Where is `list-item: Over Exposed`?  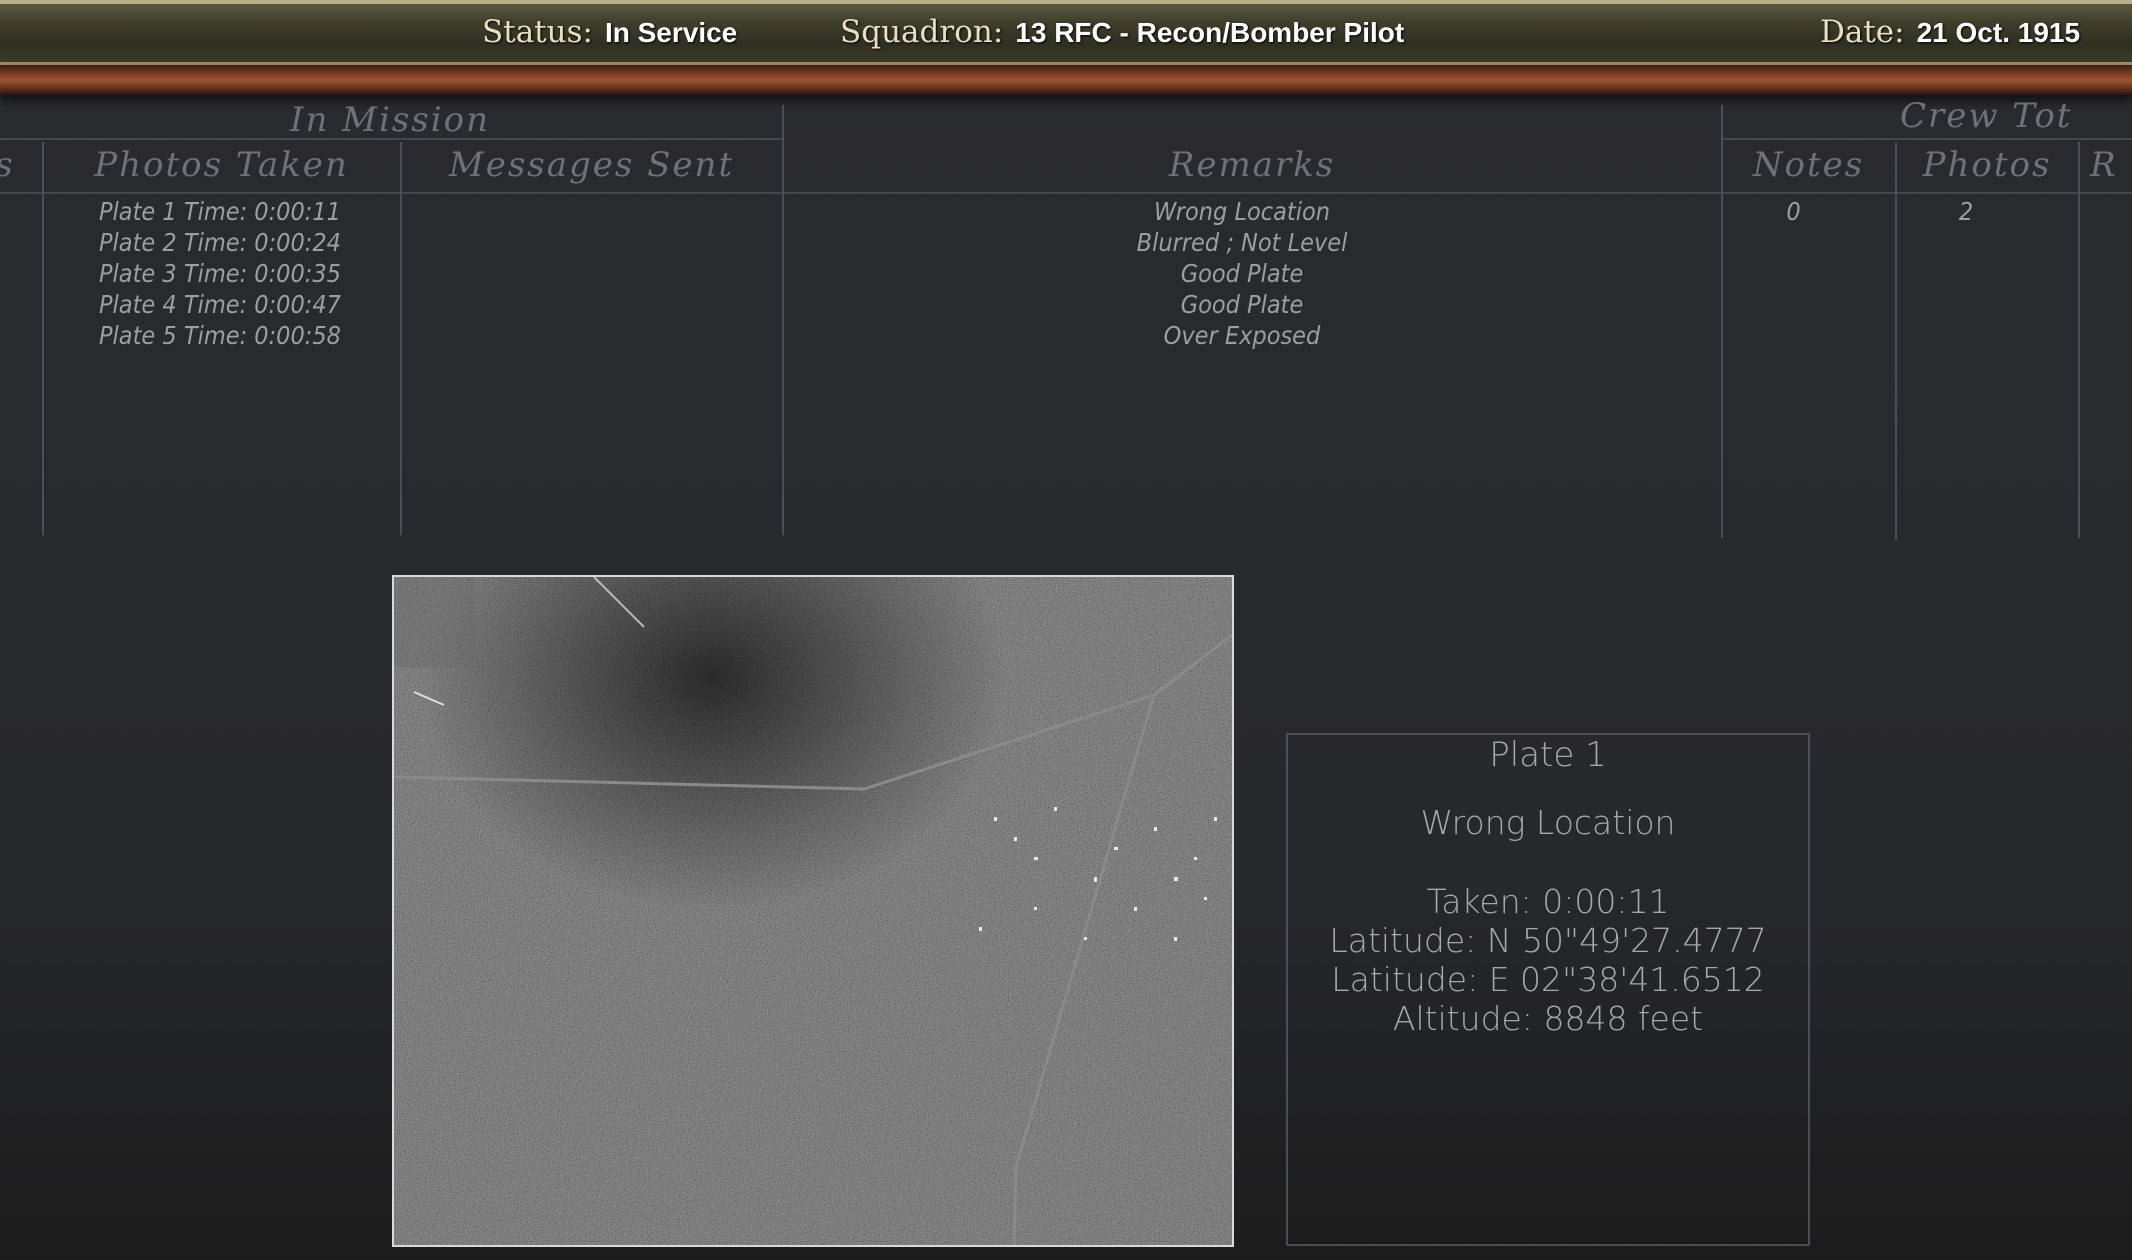
list-item: Over Exposed is located at coordinates (1242, 335).